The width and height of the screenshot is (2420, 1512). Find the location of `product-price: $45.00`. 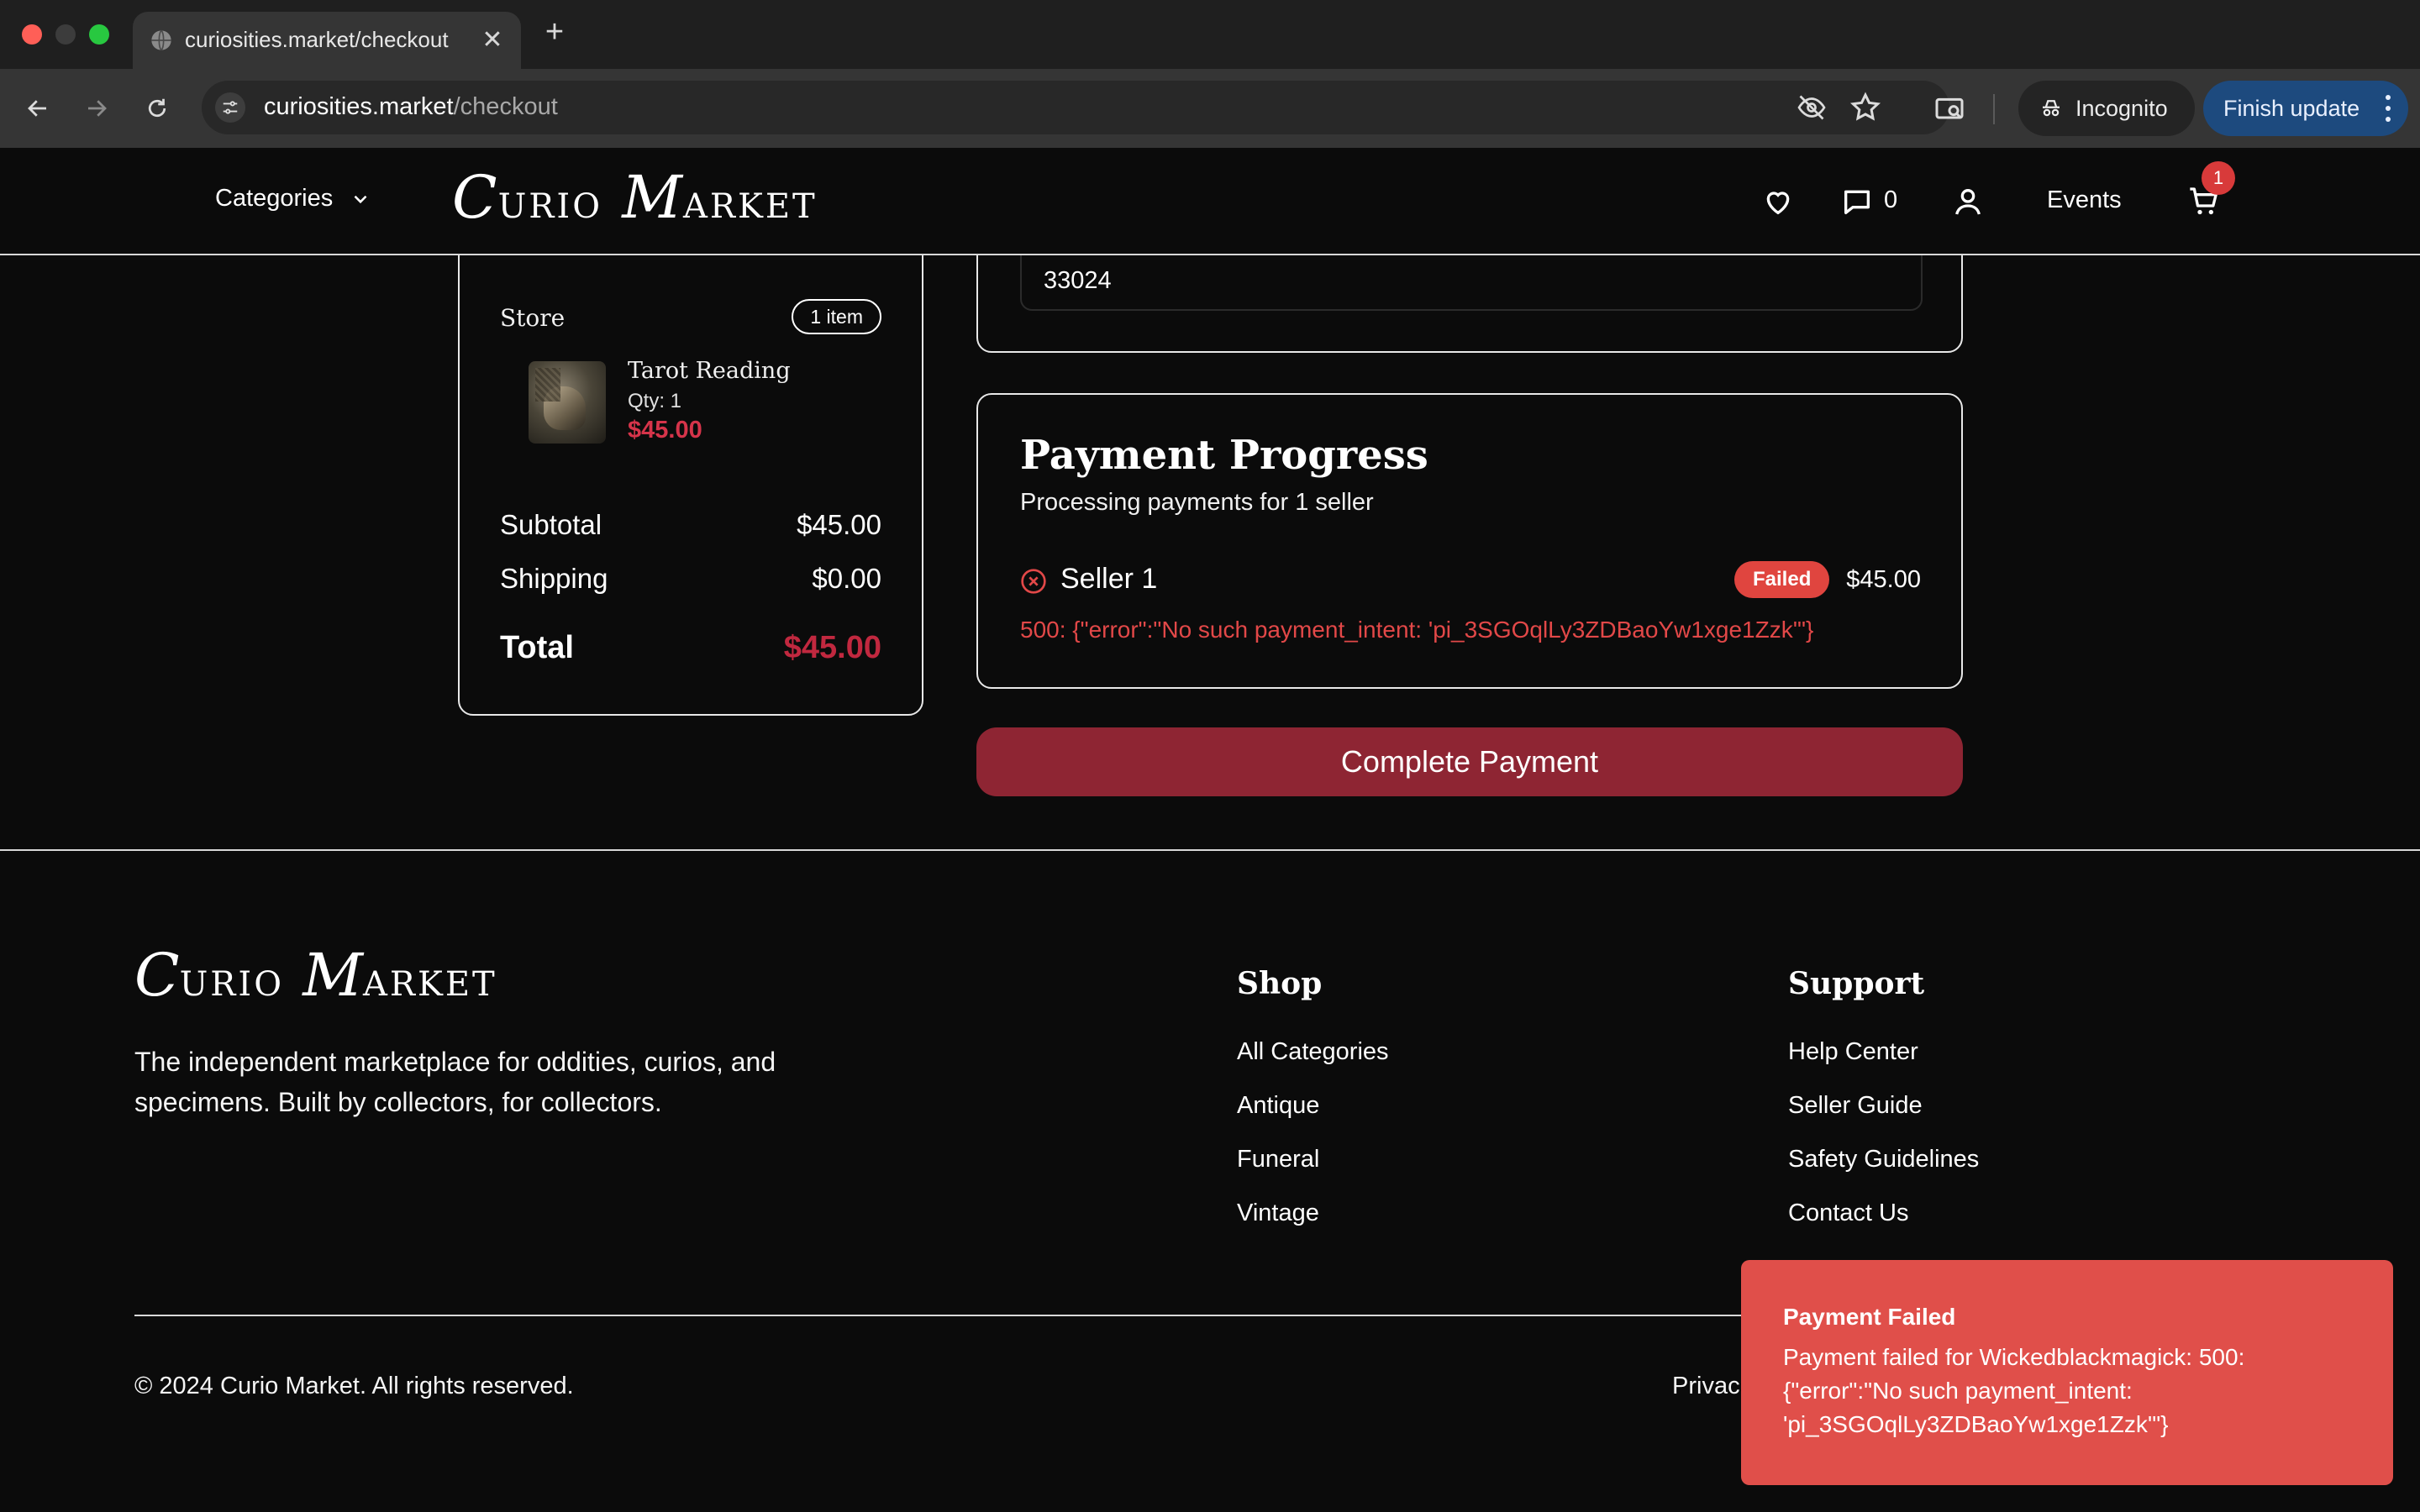

product-price: $45.00 is located at coordinates (665, 430).